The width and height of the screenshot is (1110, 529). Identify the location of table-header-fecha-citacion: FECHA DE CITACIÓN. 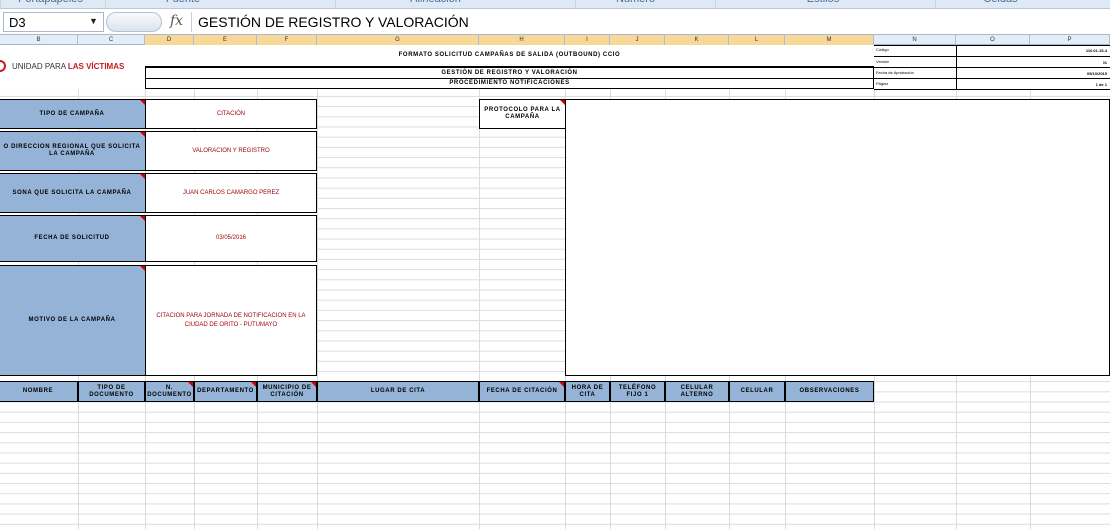
(522, 391).